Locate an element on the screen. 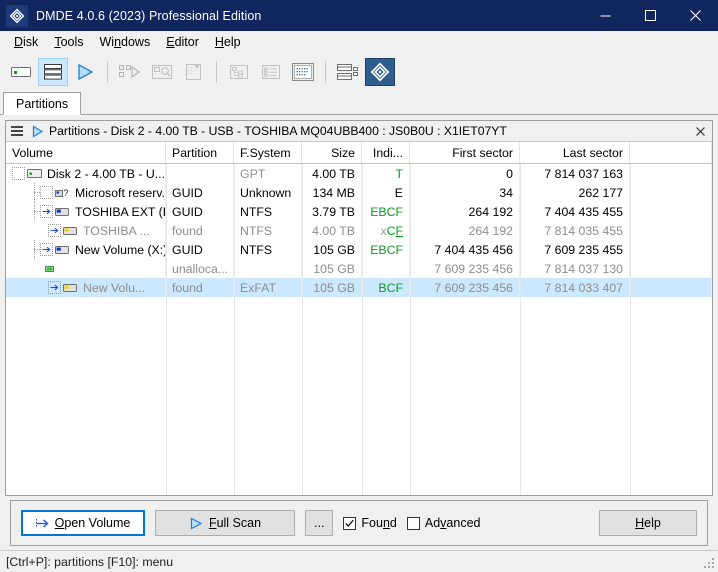 The image size is (718, 572). tab-label: Partitions is located at coordinates (42, 103).